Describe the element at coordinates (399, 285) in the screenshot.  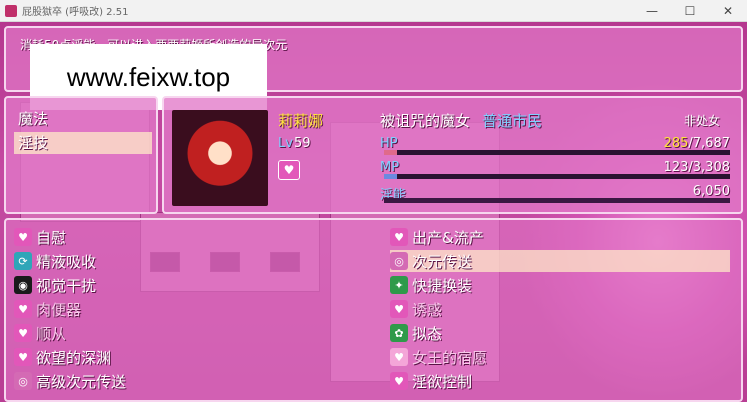
I see `outfit-icon: ✦` at that location.